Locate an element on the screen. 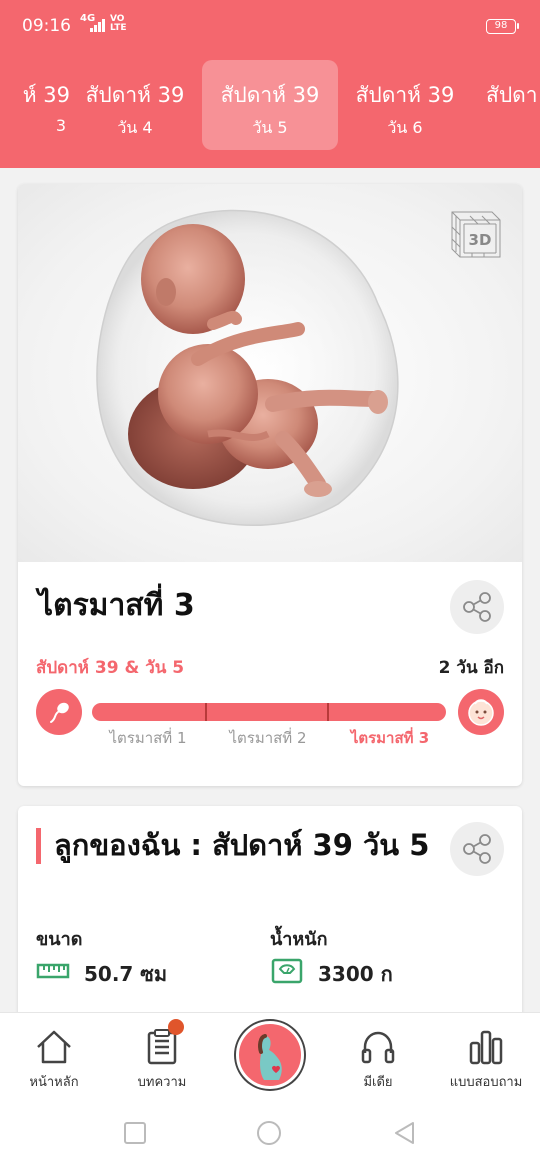  sperm-icon is located at coordinates (59, 712).